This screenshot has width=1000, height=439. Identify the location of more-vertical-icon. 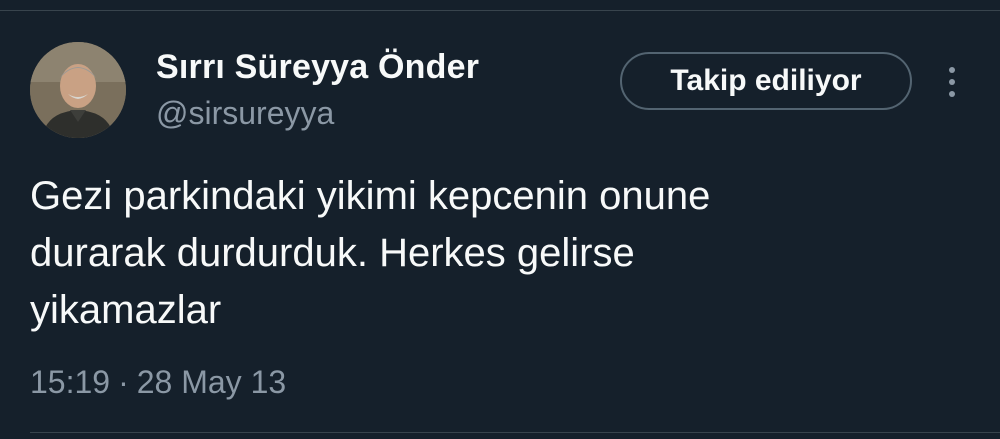
(952, 70).